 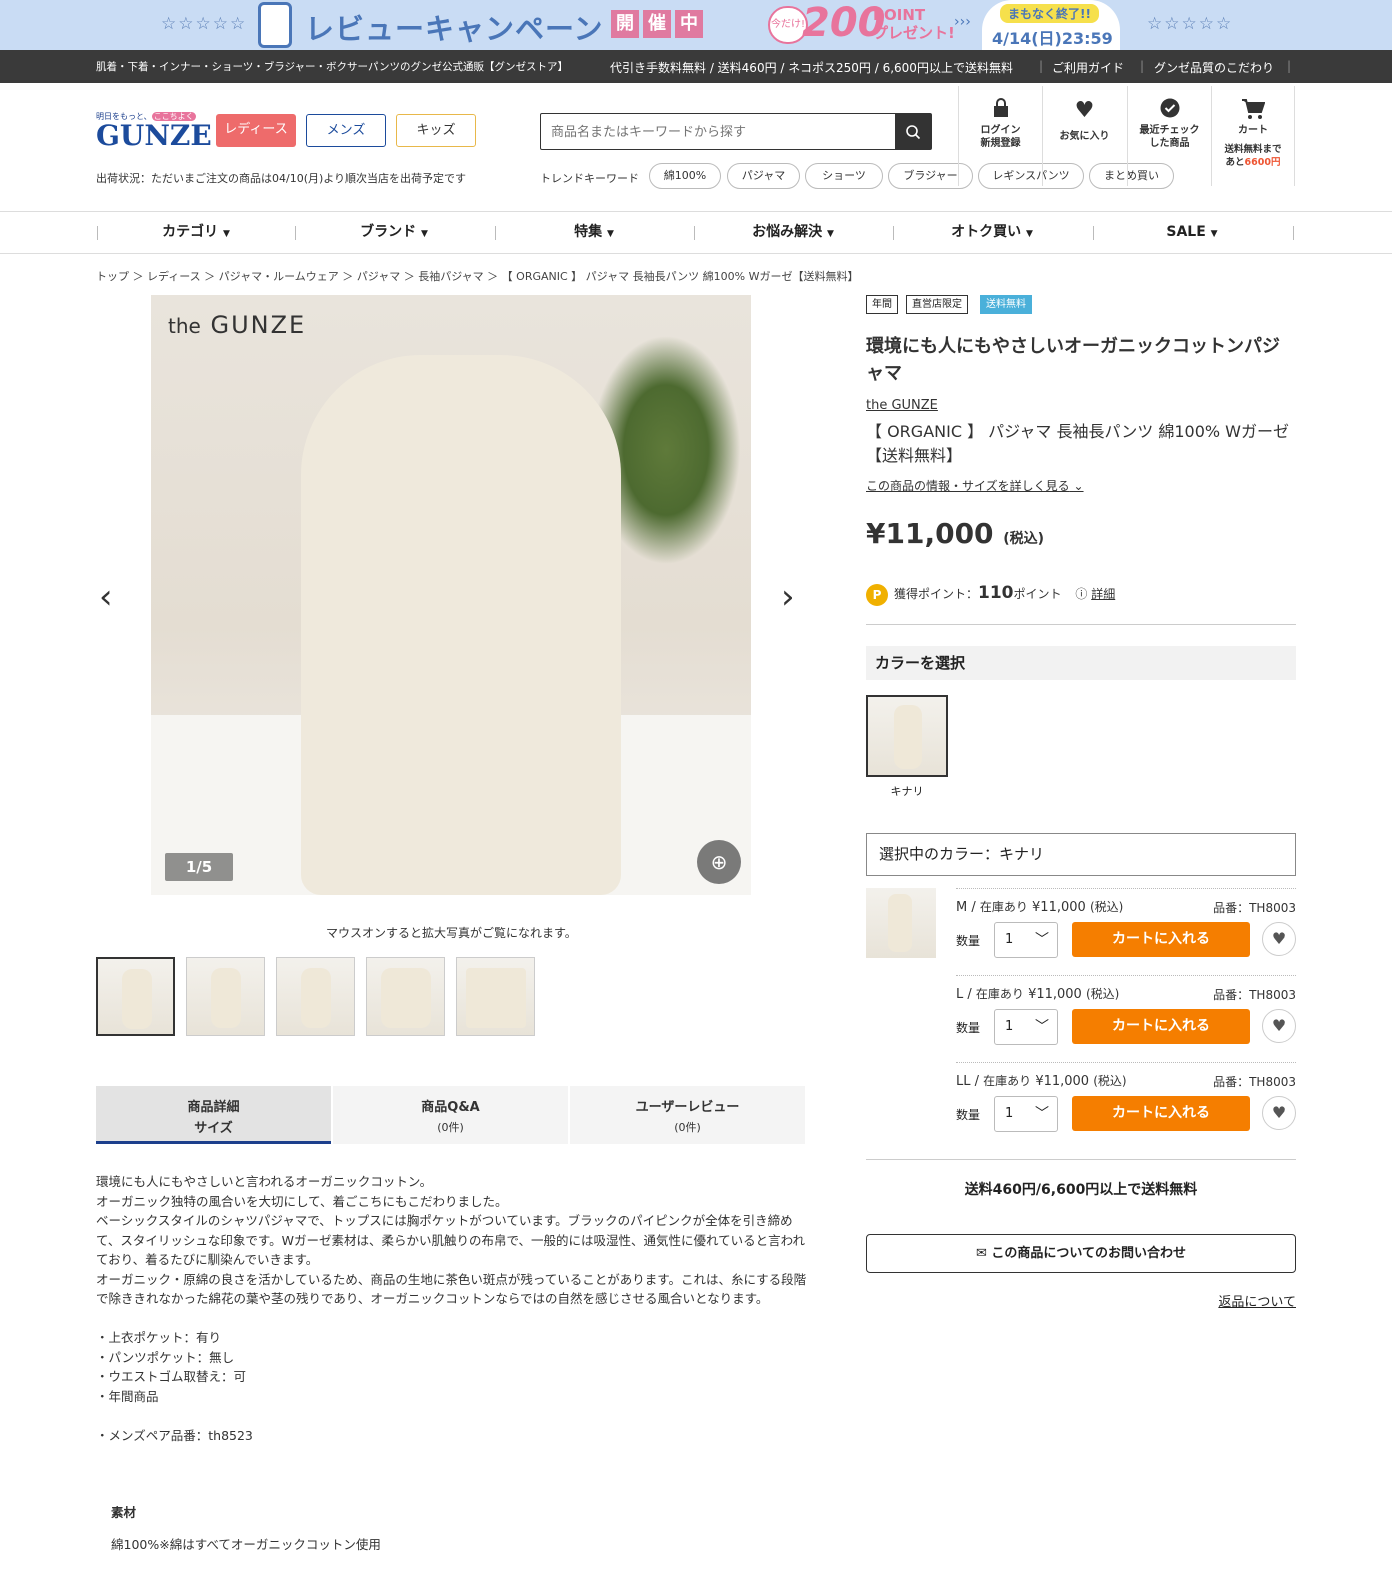 What do you see at coordinates (1103, 594) in the screenshot?
I see `points-detail-link: 詳細` at bounding box center [1103, 594].